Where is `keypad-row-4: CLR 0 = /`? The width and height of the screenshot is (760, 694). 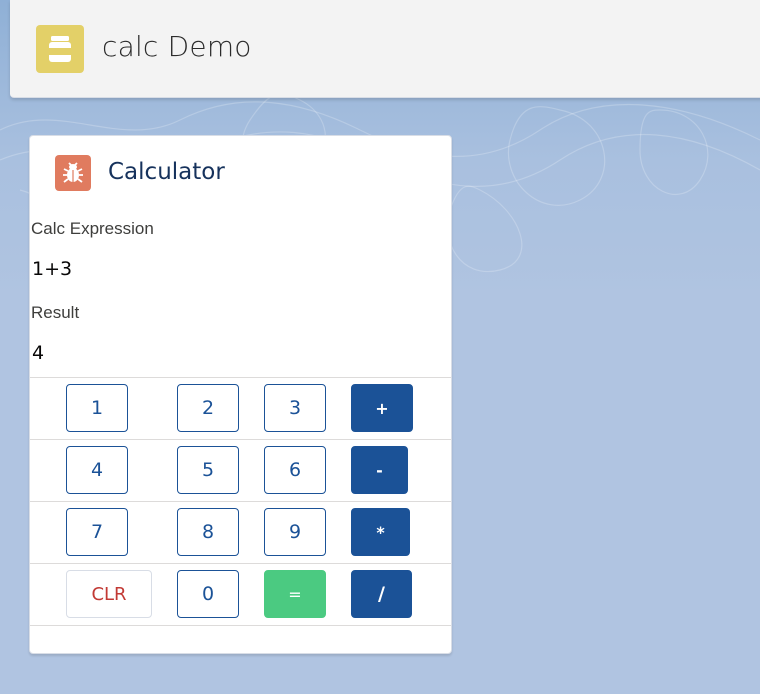
keypad-row-4: CLR 0 = / is located at coordinates (240, 594).